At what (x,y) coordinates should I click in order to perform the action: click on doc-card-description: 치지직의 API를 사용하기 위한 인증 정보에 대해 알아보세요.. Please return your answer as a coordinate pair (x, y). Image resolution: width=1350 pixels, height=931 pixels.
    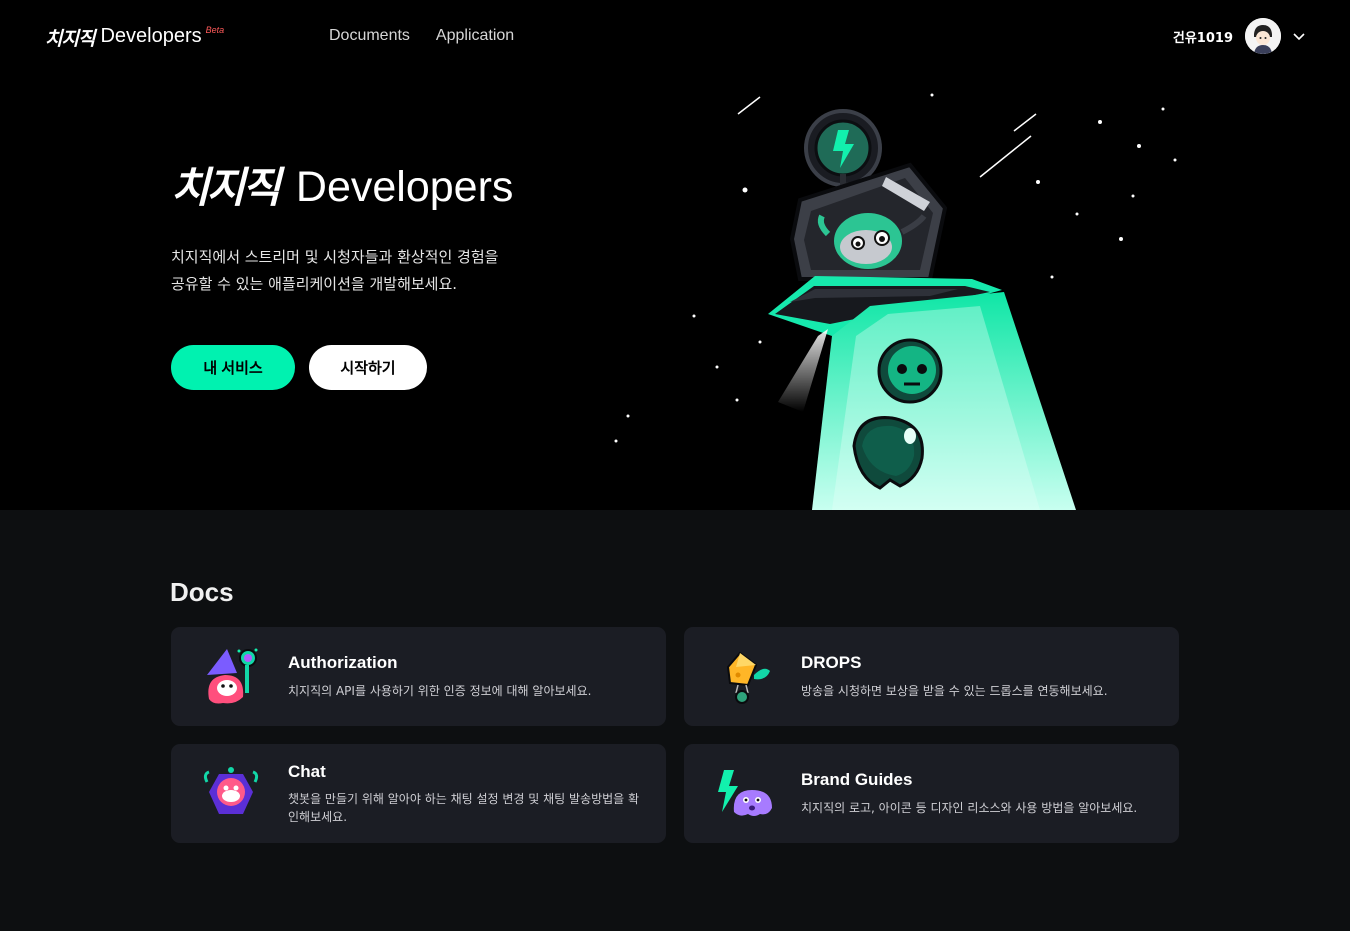
    Looking at the image, I should click on (440, 691).